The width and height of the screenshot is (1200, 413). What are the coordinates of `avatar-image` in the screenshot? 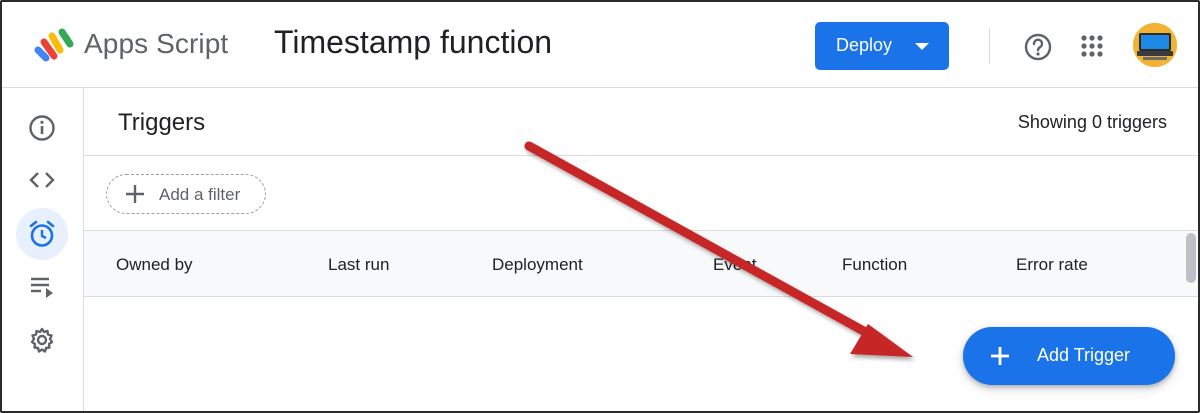 It's located at (1155, 45).